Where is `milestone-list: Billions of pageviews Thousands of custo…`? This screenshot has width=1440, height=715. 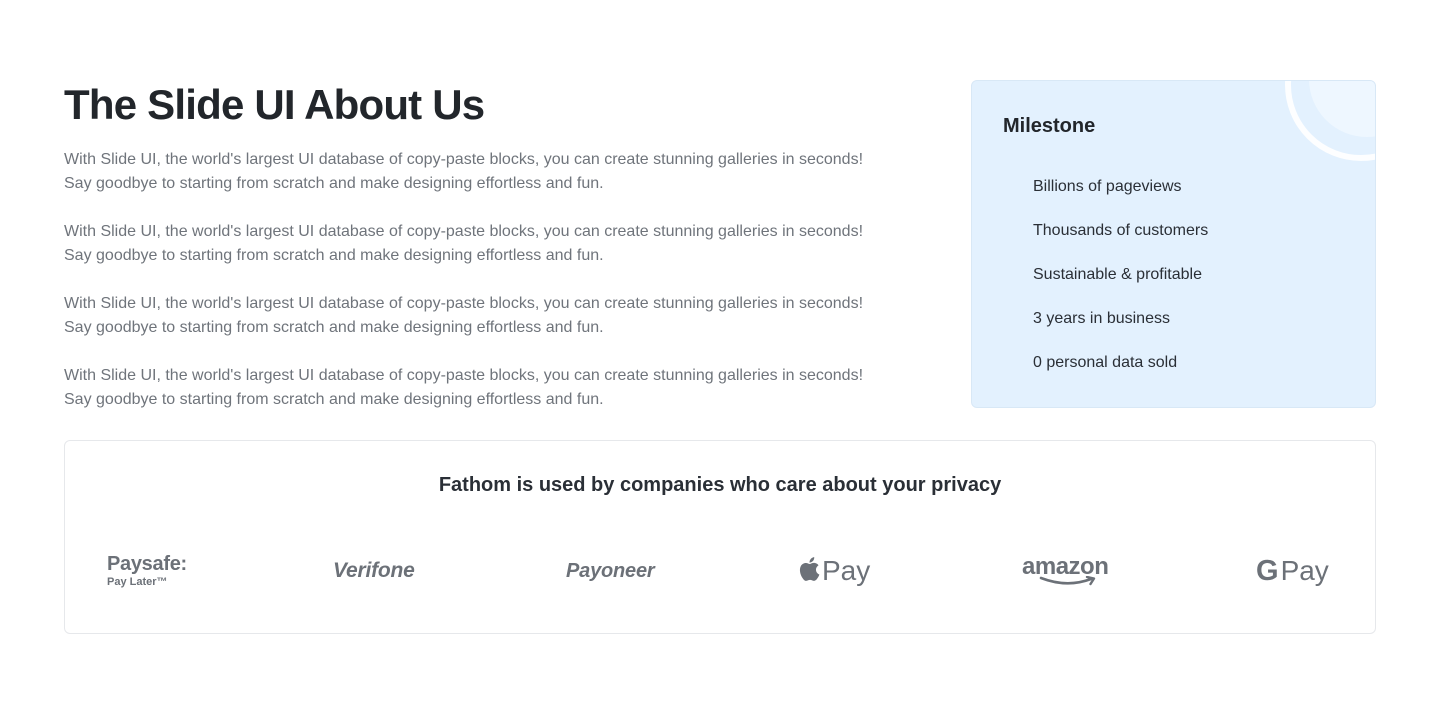 milestone-list: Billions of pageviews Thousands of custo… is located at coordinates (1120, 287).